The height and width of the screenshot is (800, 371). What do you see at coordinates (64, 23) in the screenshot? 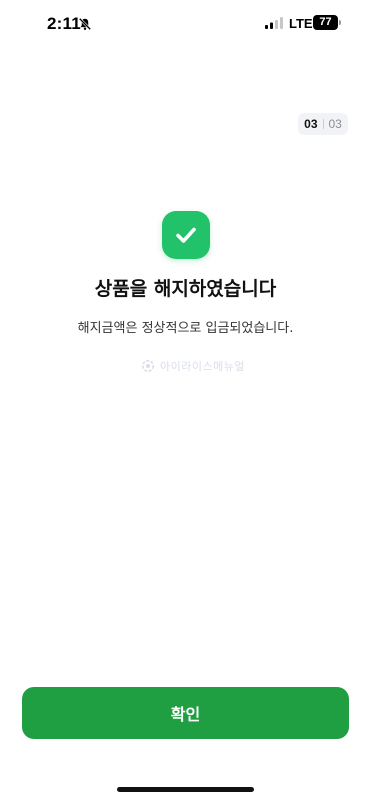
I see `status-time: 2:11` at bounding box center [64, 23].